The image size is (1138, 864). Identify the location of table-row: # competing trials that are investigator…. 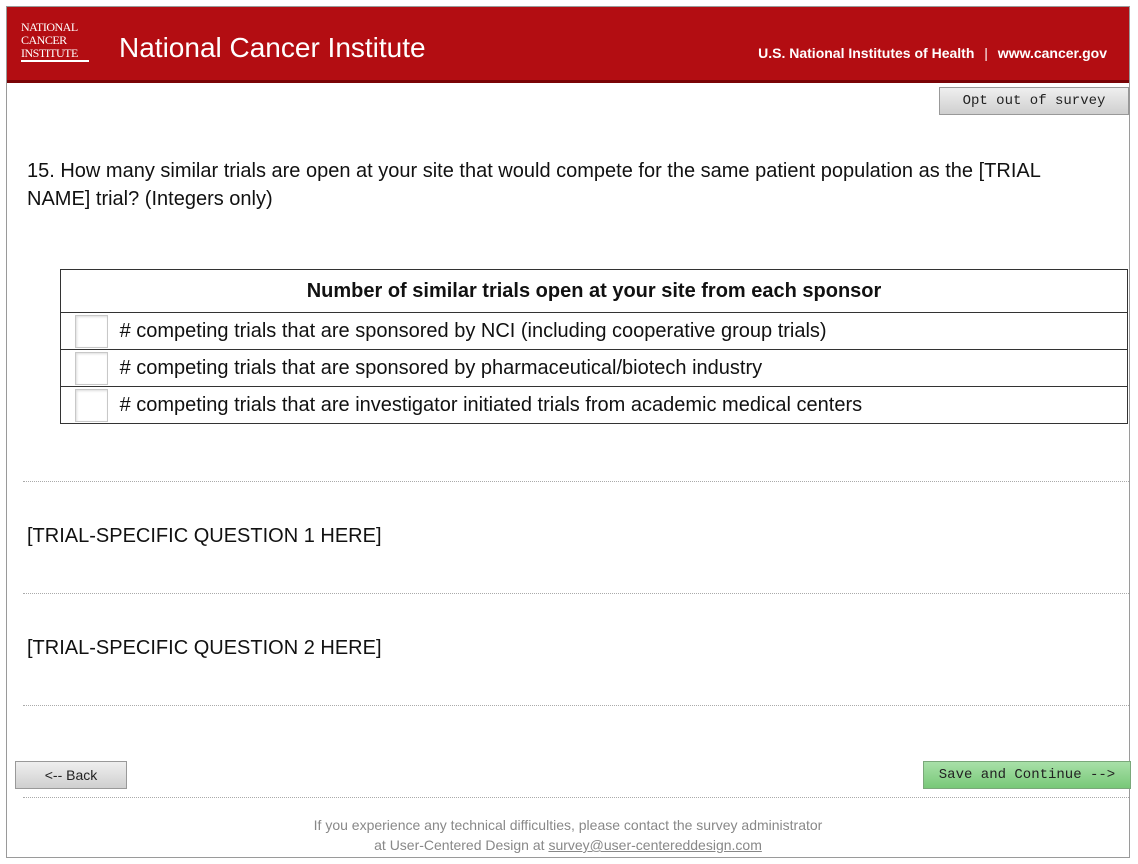
(594, 405).